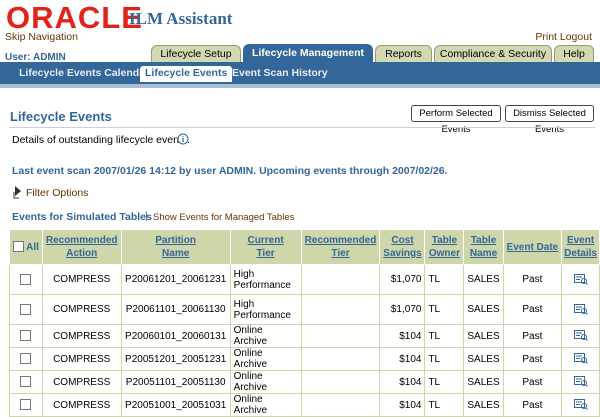  I want to click on partition-name-cell: P20051201_20051231, so click(175, 359).